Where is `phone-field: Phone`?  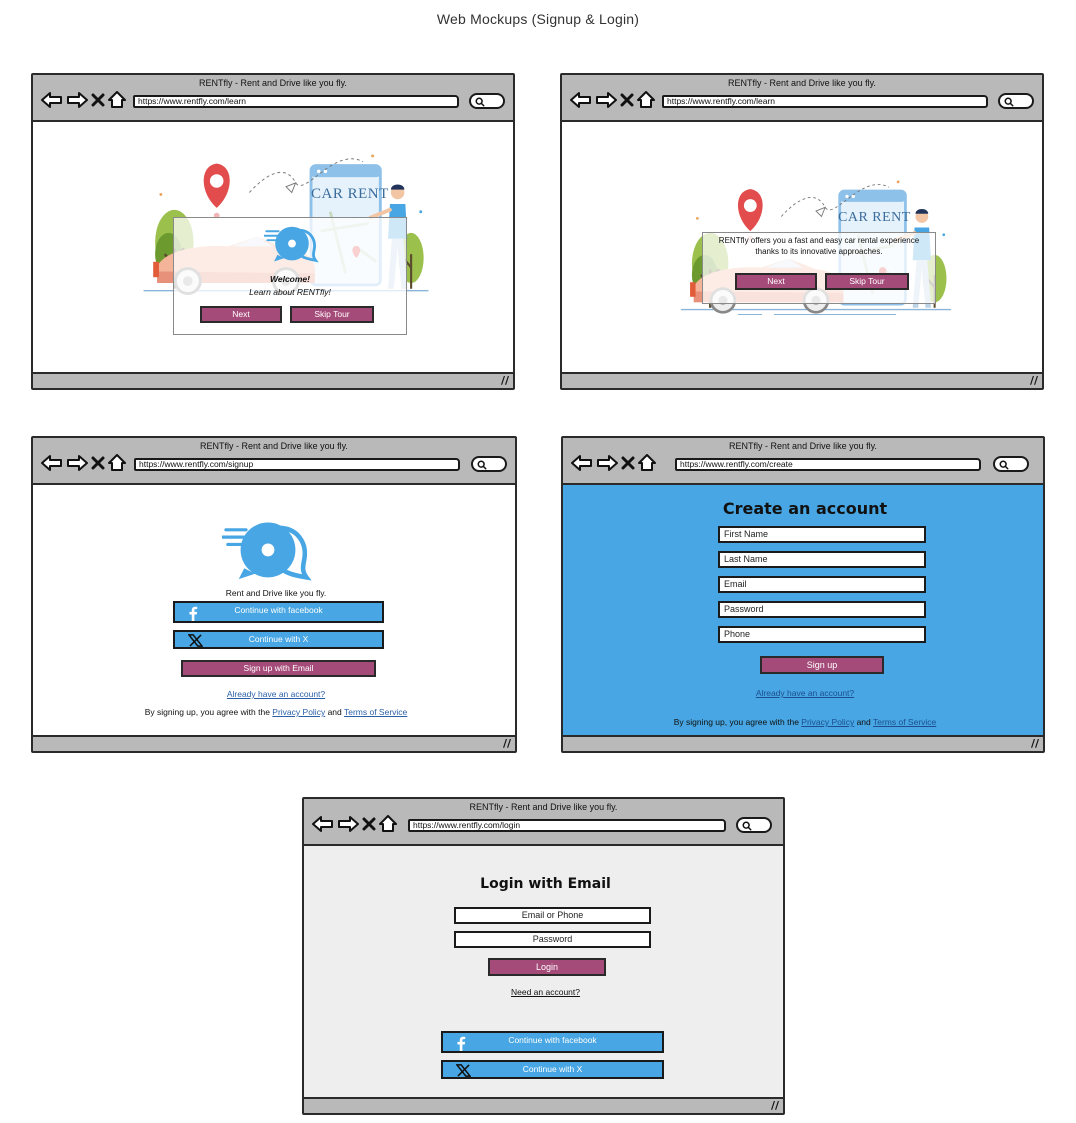
phone-field: Phone is located at coordinates (822, 634).